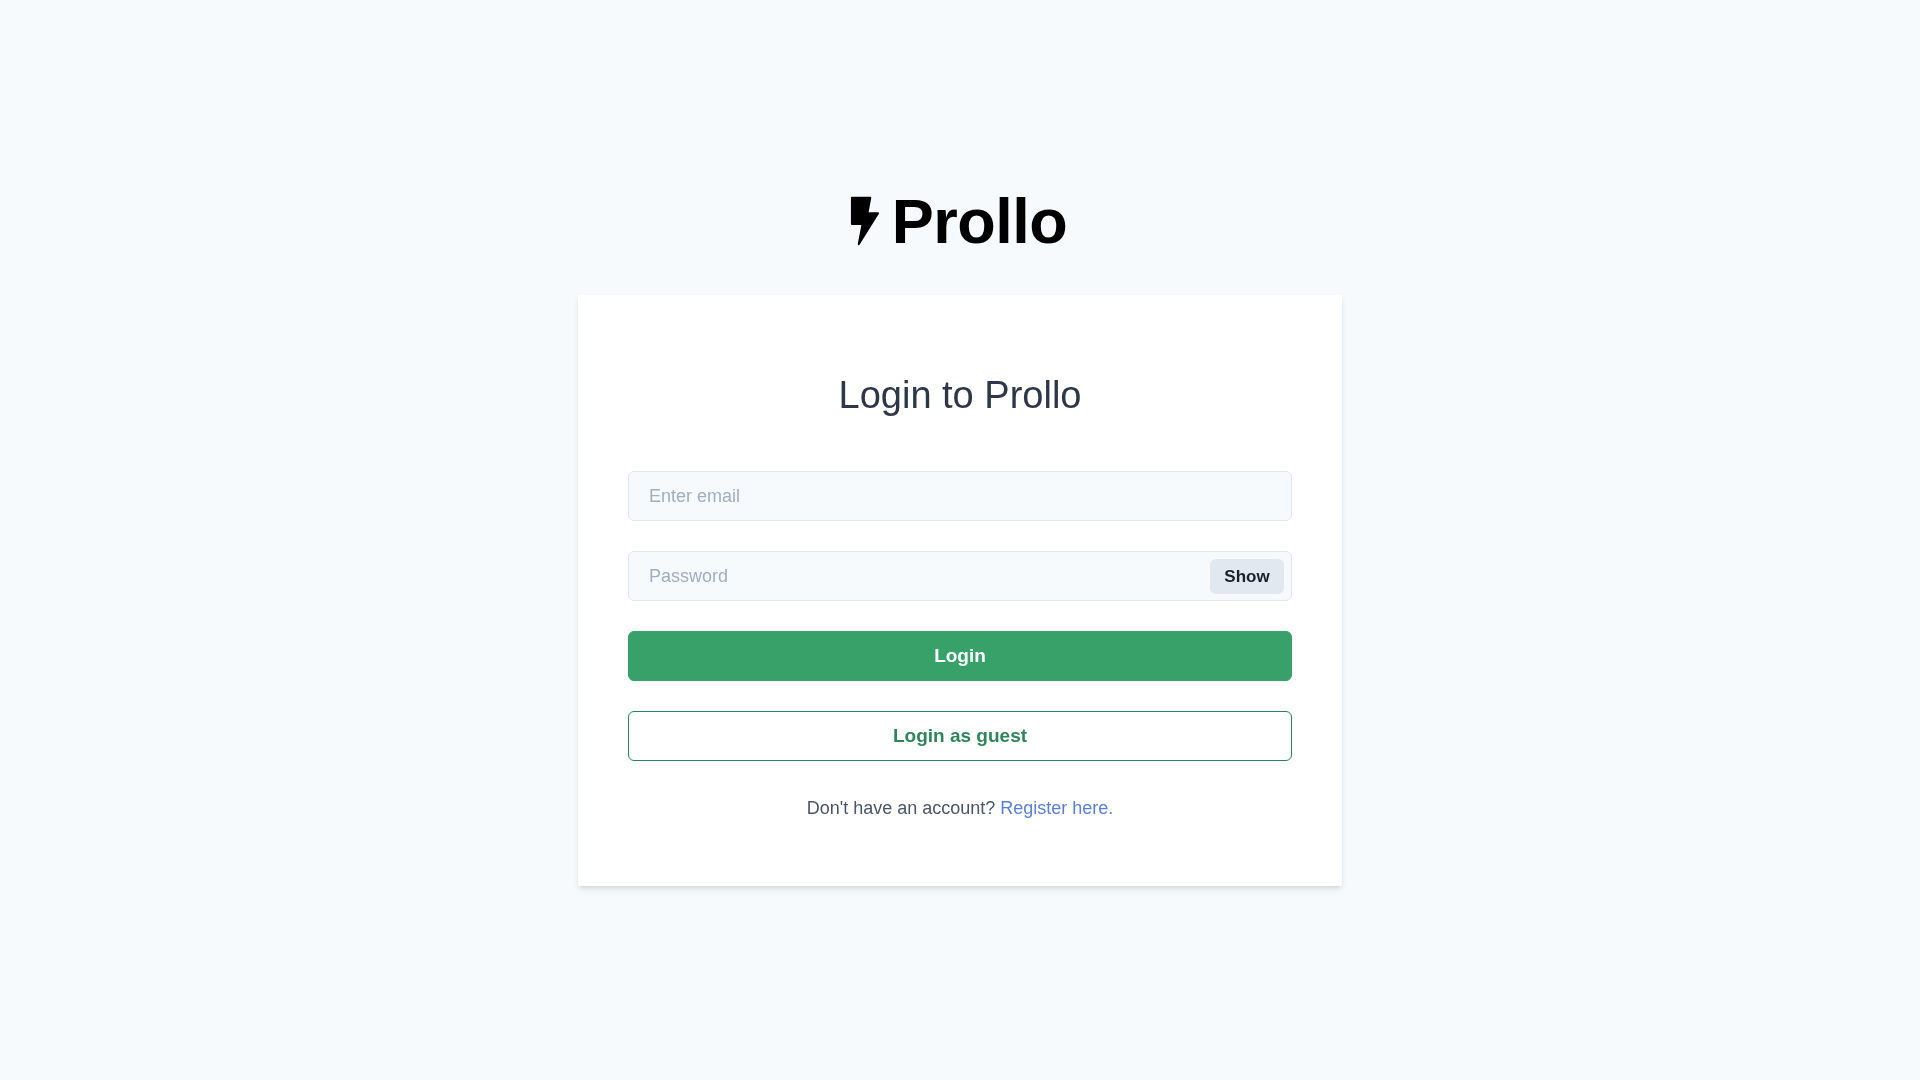  Describe the element at coordinates (960, 808) in the screenshot. I see `register-prompt: Don't have an account? Register here.` at that location.